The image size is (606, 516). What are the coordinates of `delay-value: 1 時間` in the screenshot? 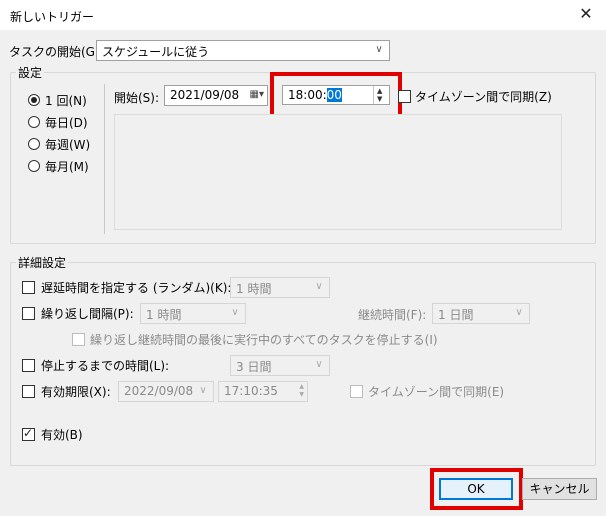 It's located at (254, 289).